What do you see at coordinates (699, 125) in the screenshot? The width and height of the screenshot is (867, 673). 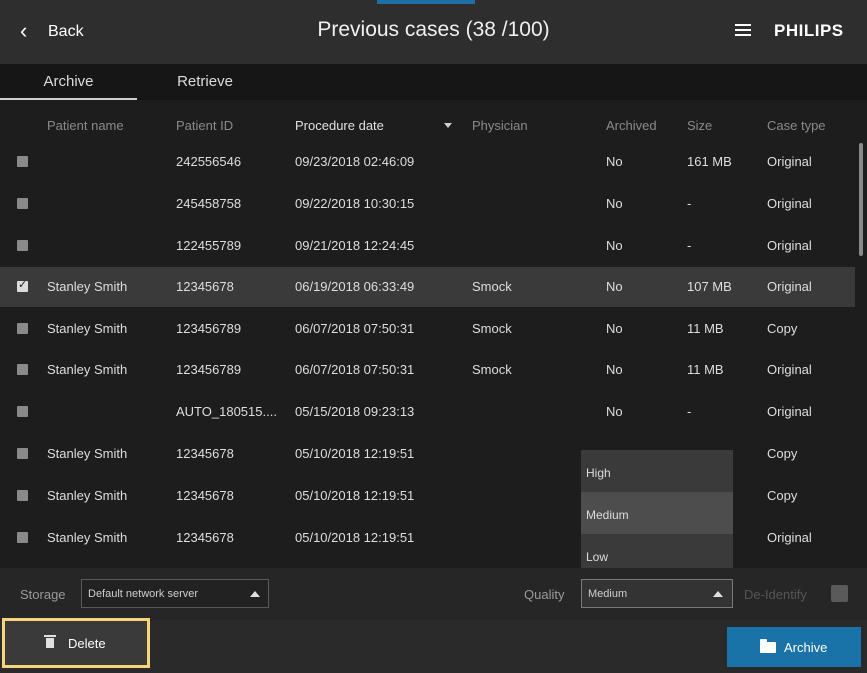 I see `column-header-size: Size` at bounding box center [699, 125].